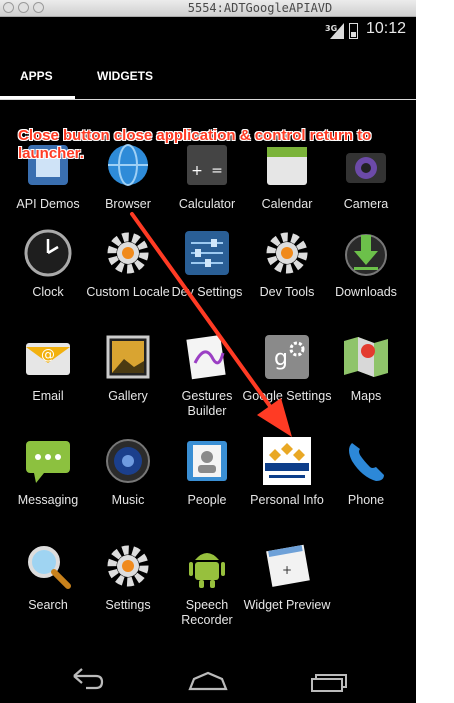  Describe the element at coordinates (207, 500) in the screenshot. I see `app-label: People` at that location.